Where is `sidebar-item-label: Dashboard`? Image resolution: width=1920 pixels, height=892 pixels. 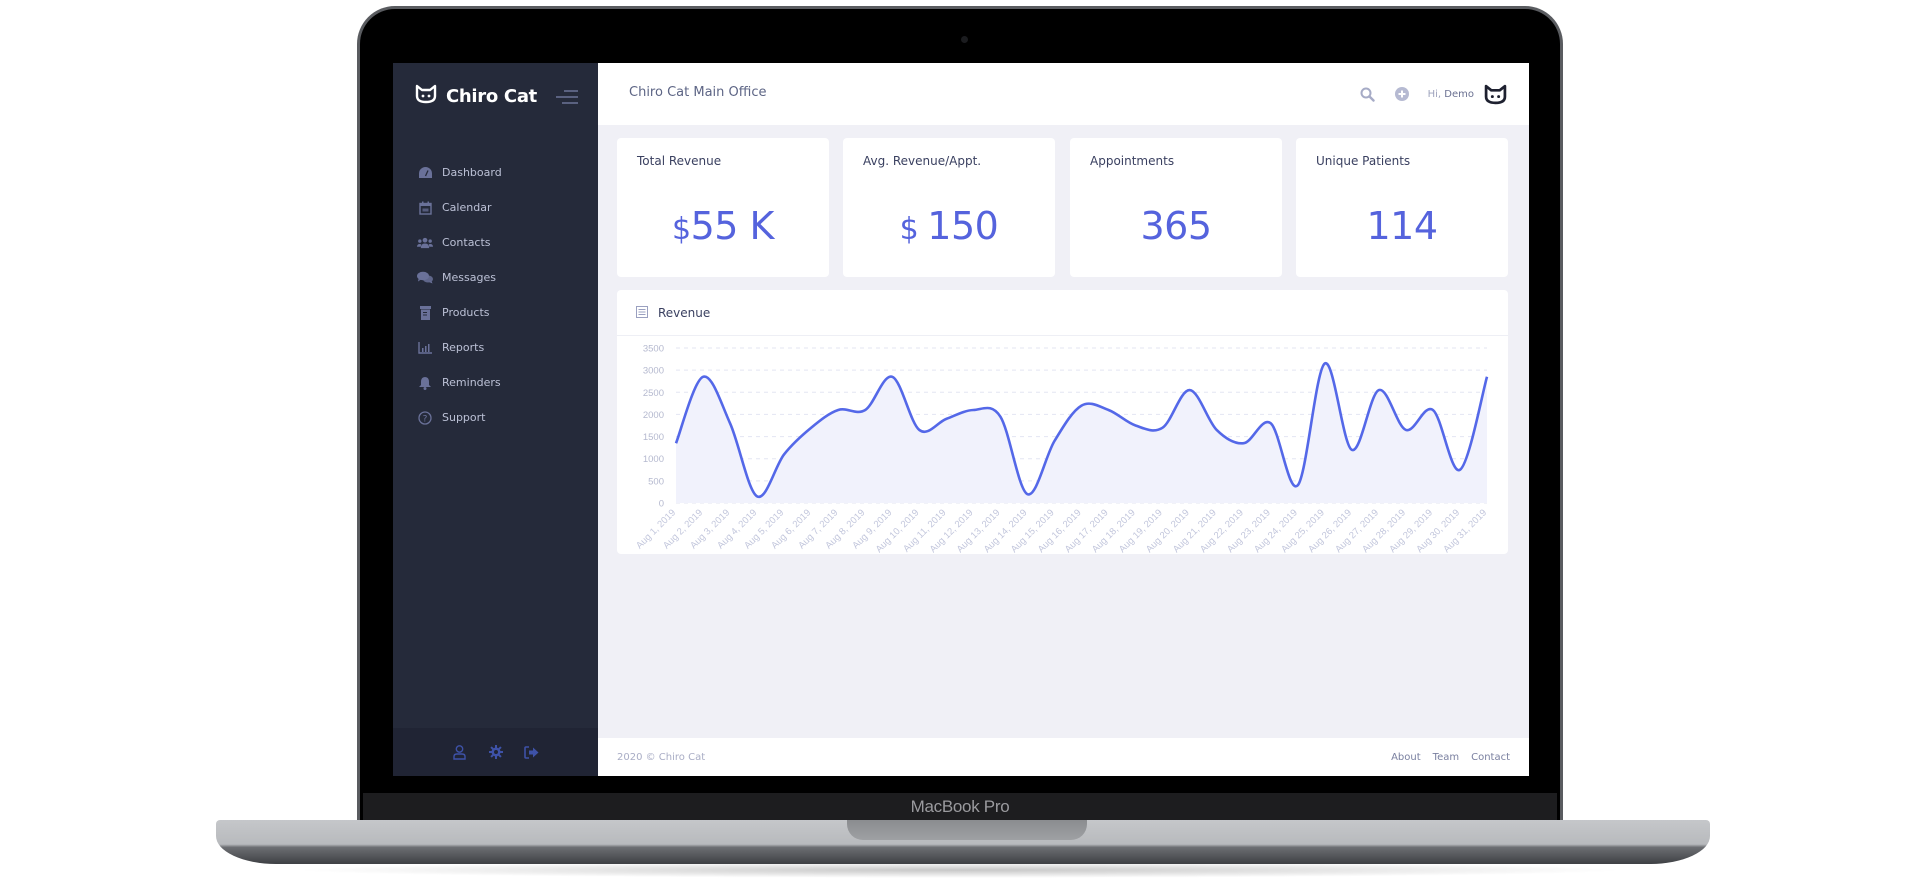
sidebar-item-label: Dashboard is located at coordinates (472, 172).